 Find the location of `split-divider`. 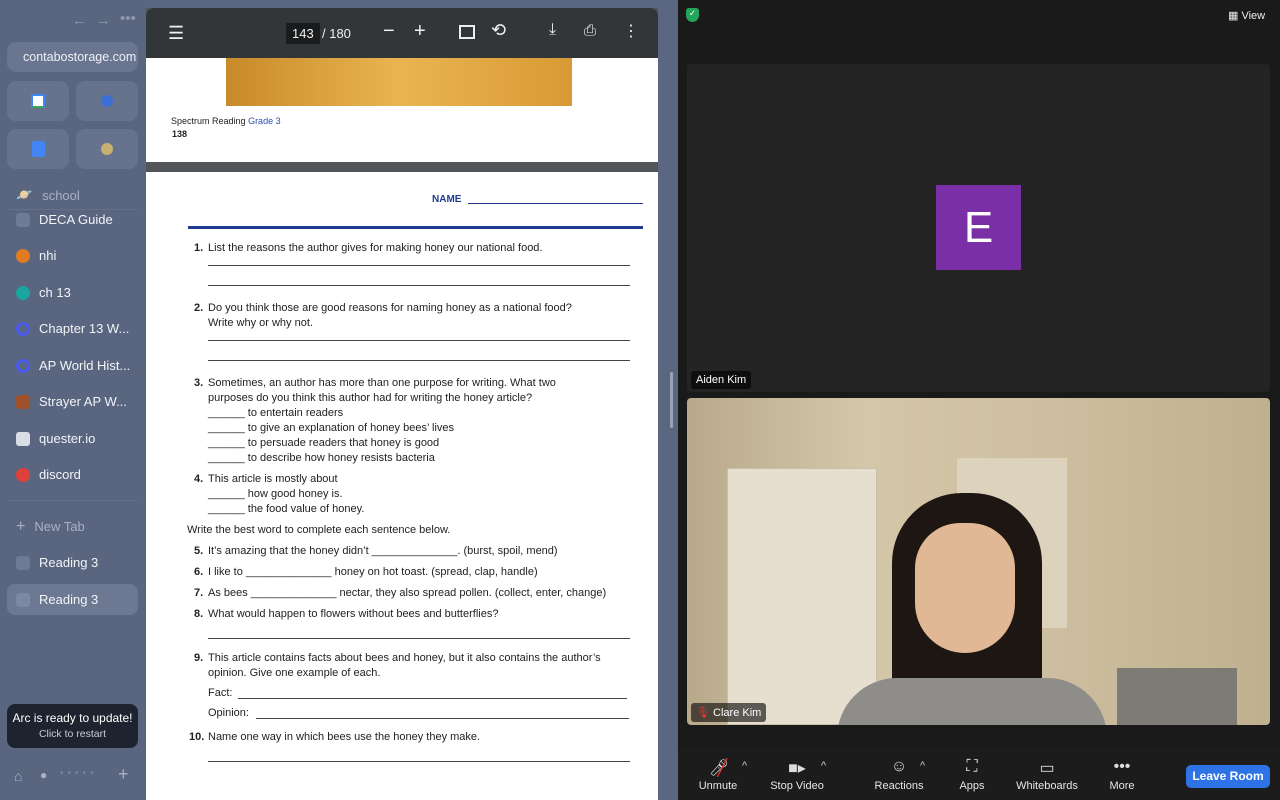

split-divider is located at coordinates (668, 400).